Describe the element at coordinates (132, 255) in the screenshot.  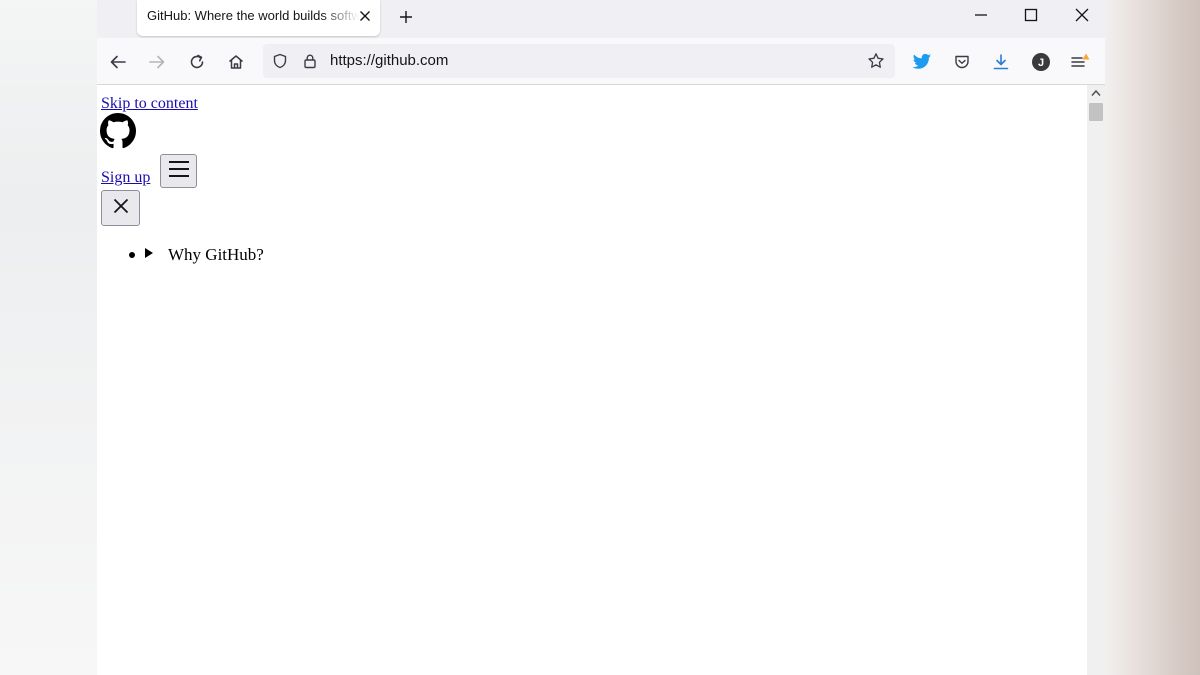
I see `list-bullet` at that location.